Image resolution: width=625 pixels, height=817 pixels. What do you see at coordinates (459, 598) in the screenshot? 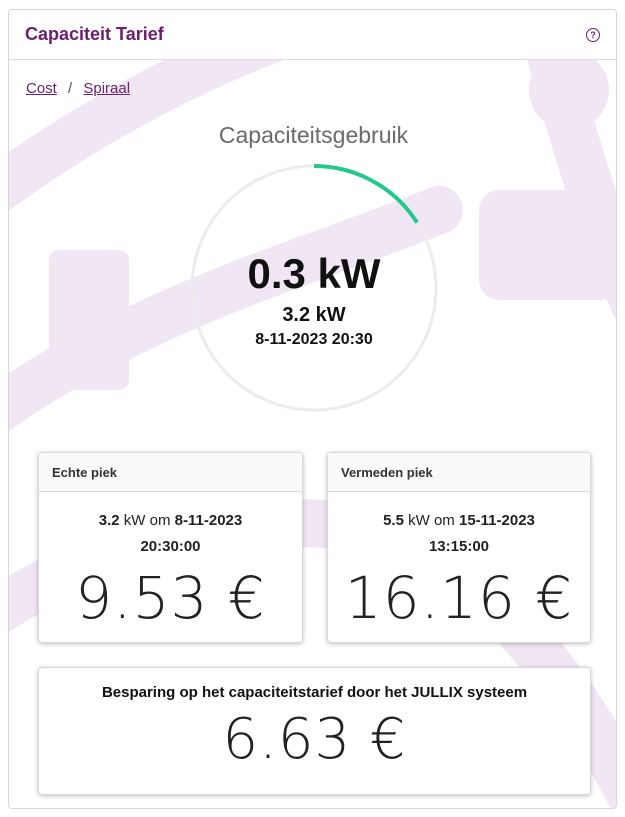
I see `vermeden-piek-cost: 16.16 €` at bounding box center [459, 598].